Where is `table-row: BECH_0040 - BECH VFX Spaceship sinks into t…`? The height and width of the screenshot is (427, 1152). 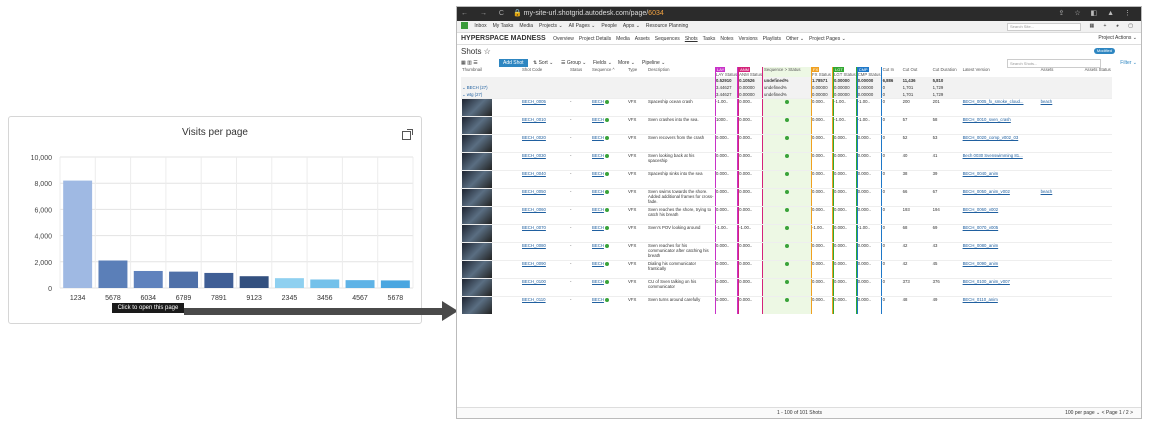 table-row: BECH_0040 - BECH VFX Spaceship sinks into t… is located at coordinates (786, 179).